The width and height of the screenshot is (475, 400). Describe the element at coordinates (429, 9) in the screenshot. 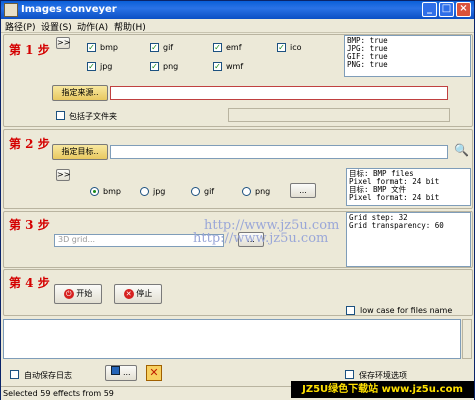

I see `minimize-button: _` at that location.